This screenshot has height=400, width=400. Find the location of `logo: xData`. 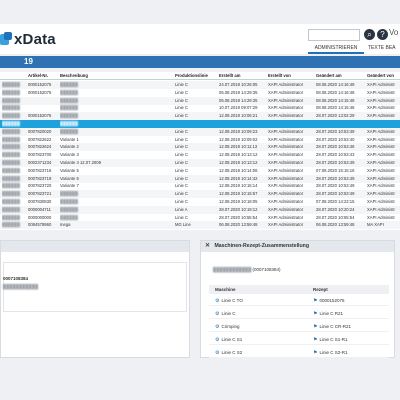

logo: xData is located at coordinates (28, 39).